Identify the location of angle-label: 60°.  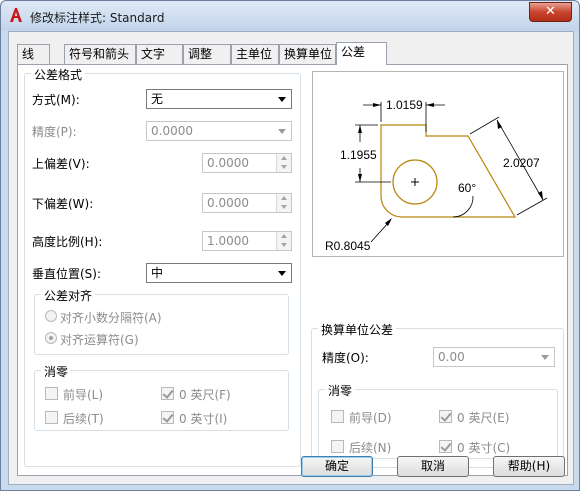
(467, 188).